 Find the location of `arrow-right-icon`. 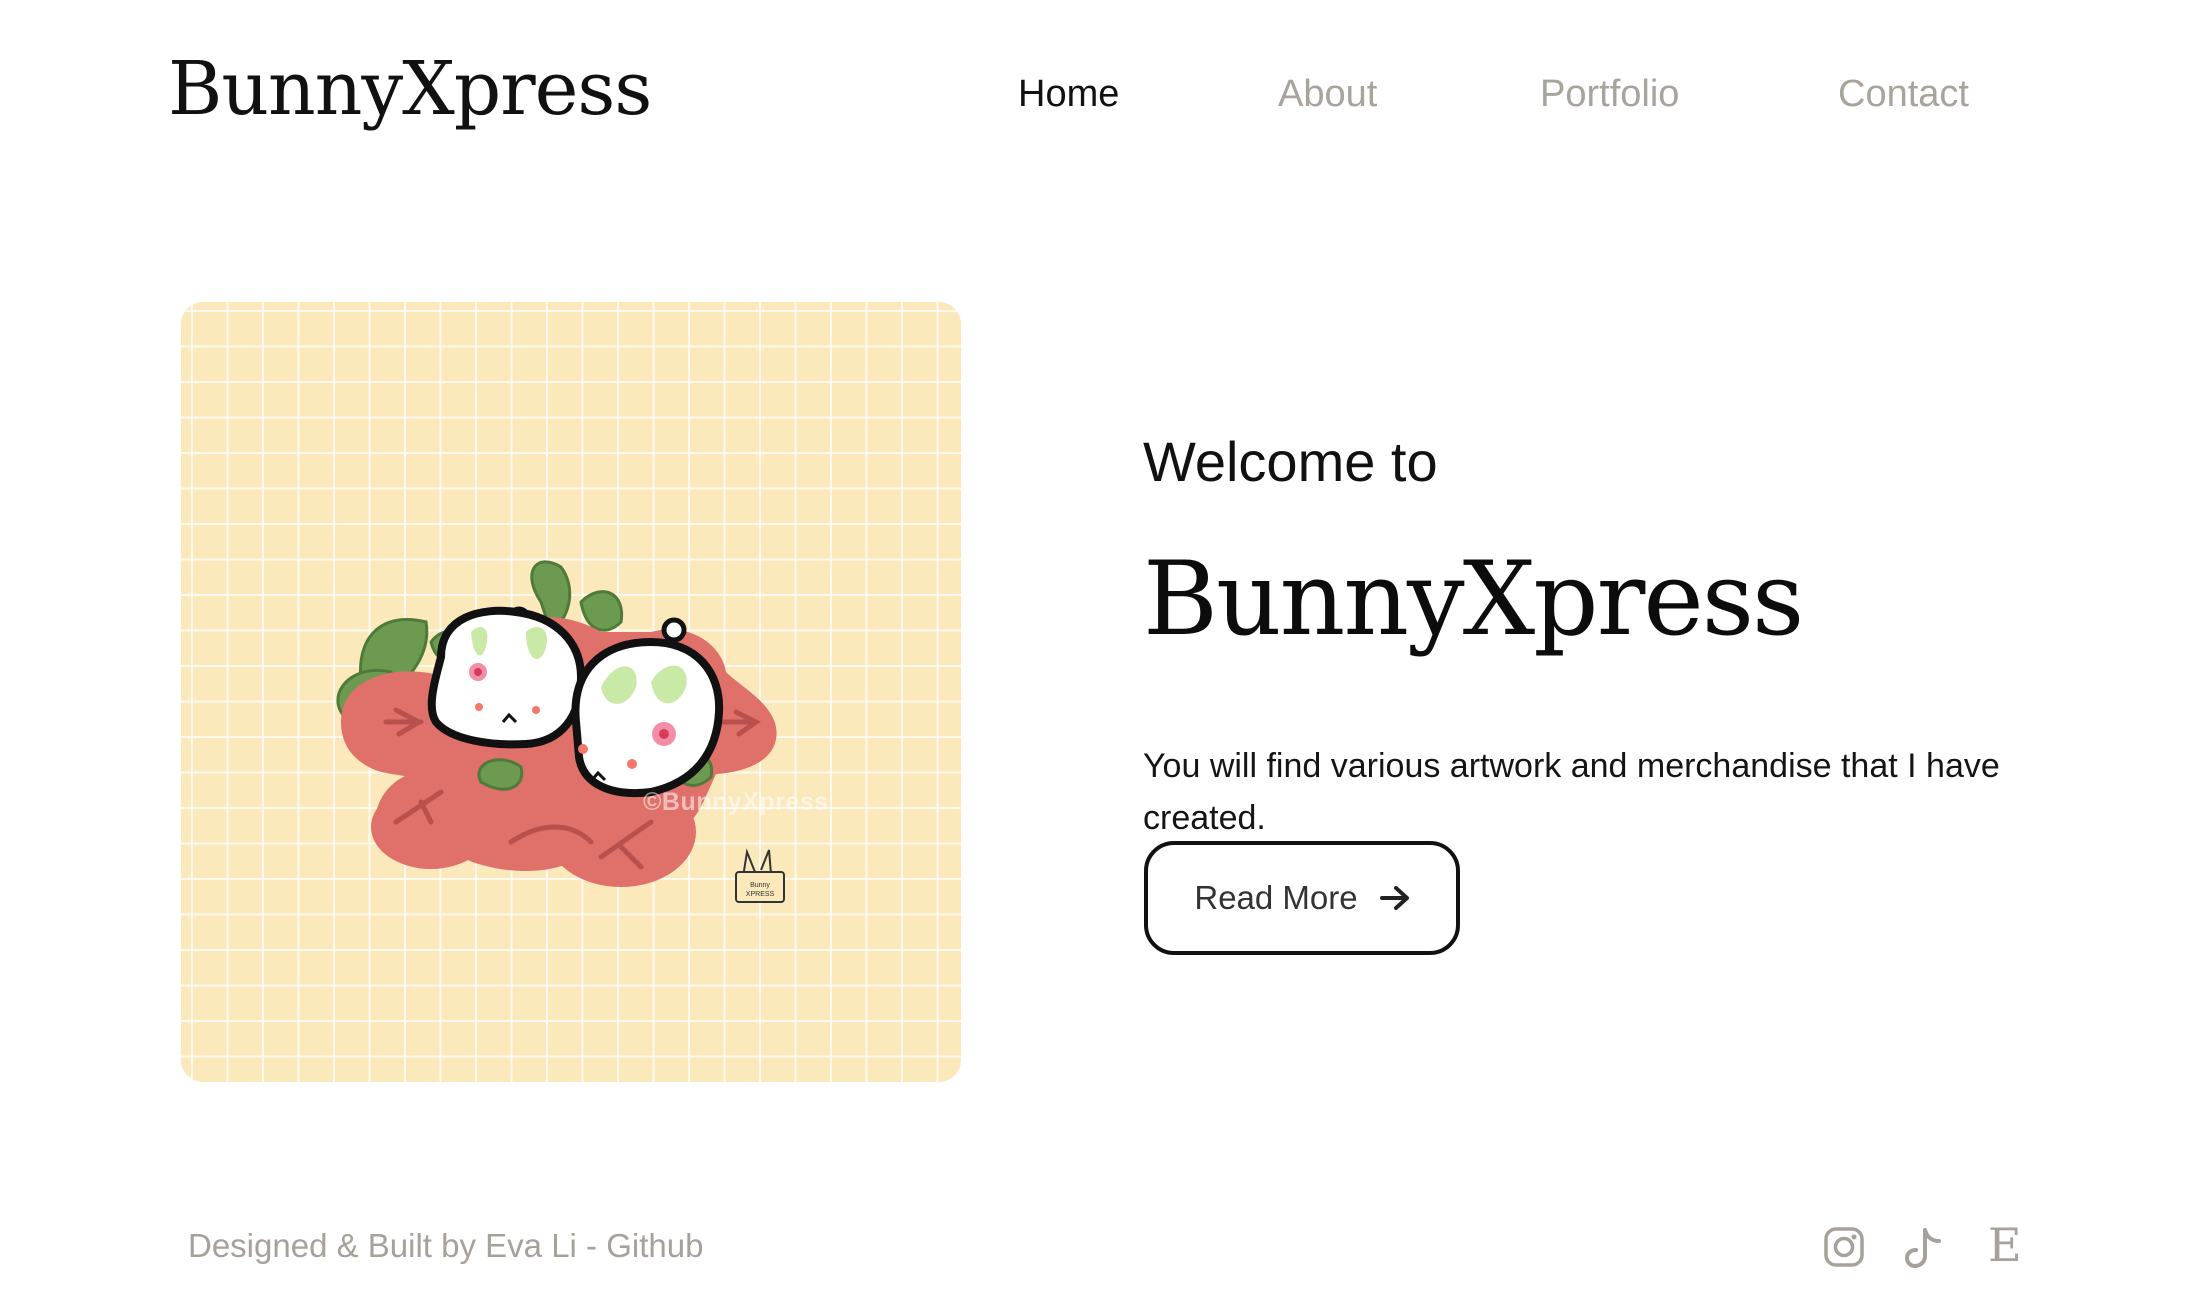

arrow-right-icon is located at coordinates (1394, 898).